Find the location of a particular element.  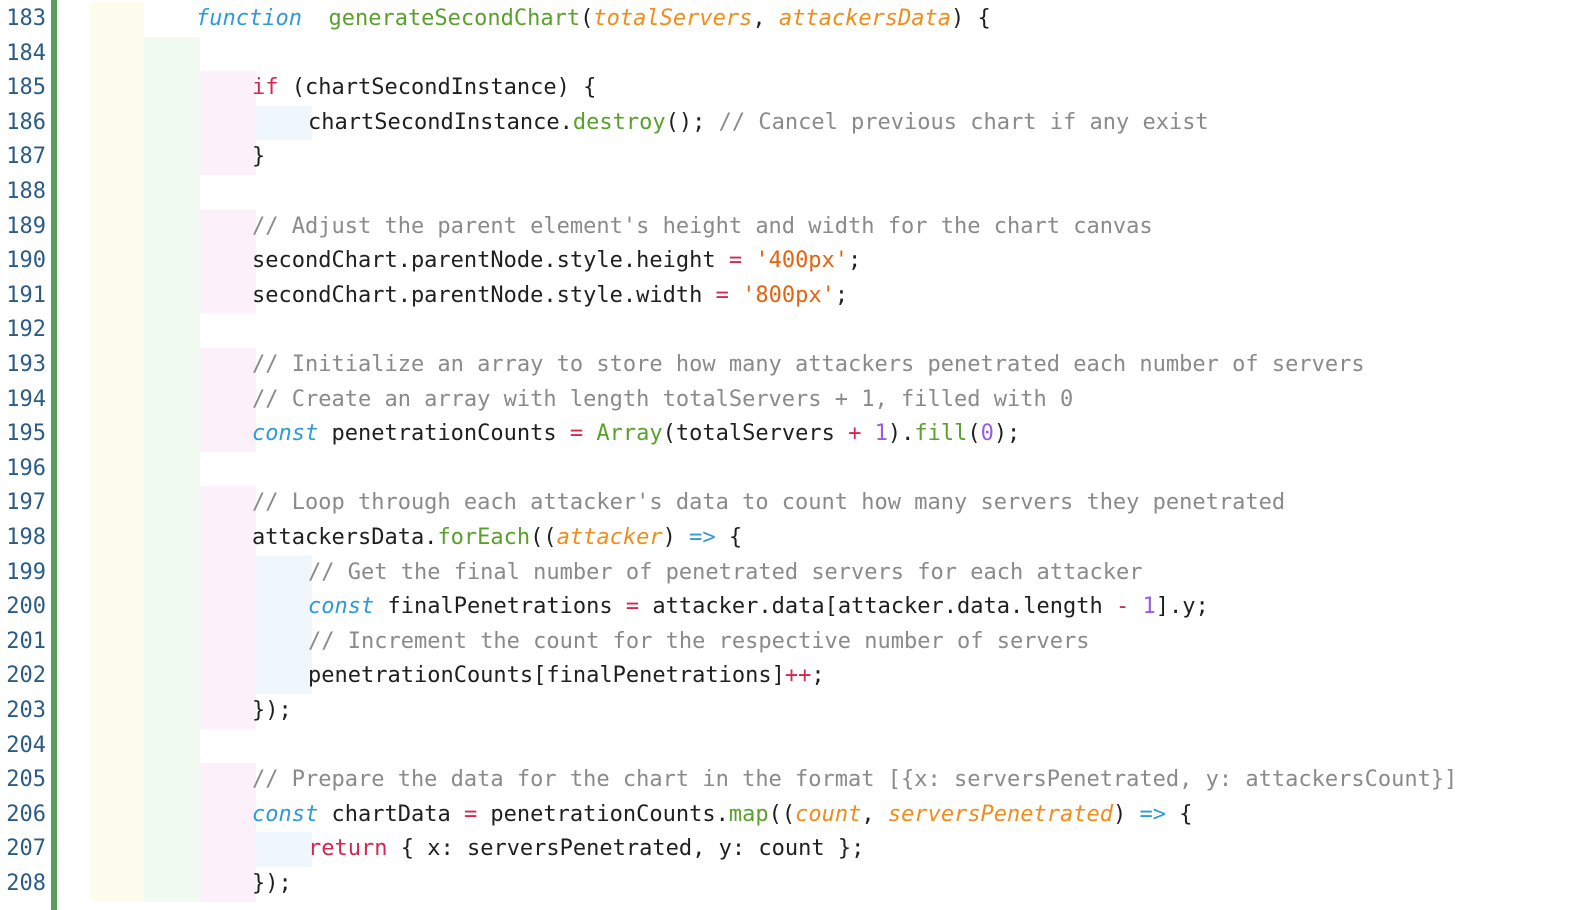

line-number: 206 is located at coordinates (26, 814).